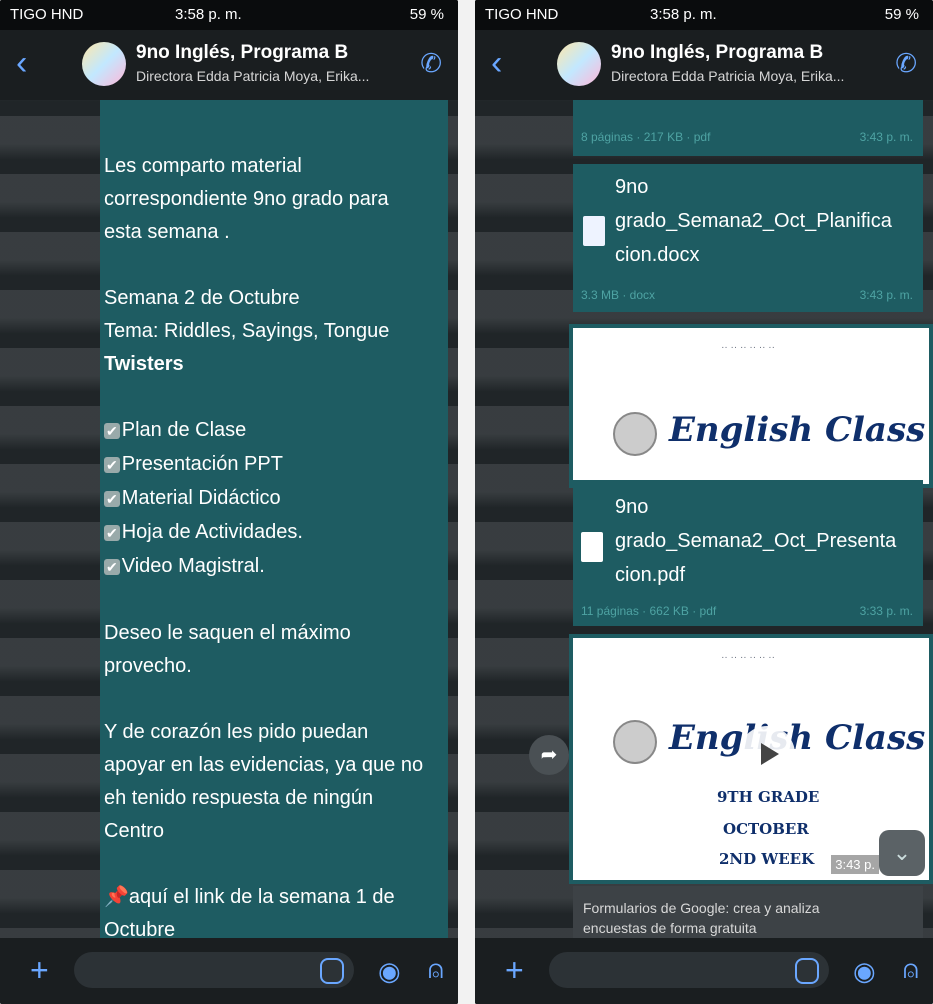 The width and height of the screenshot is (933, 1004). What do you see at coordinates (618, 295) in the screenshot?
I see `document-meta: 3.3 MB · docx` at bounding box center [618, 295].